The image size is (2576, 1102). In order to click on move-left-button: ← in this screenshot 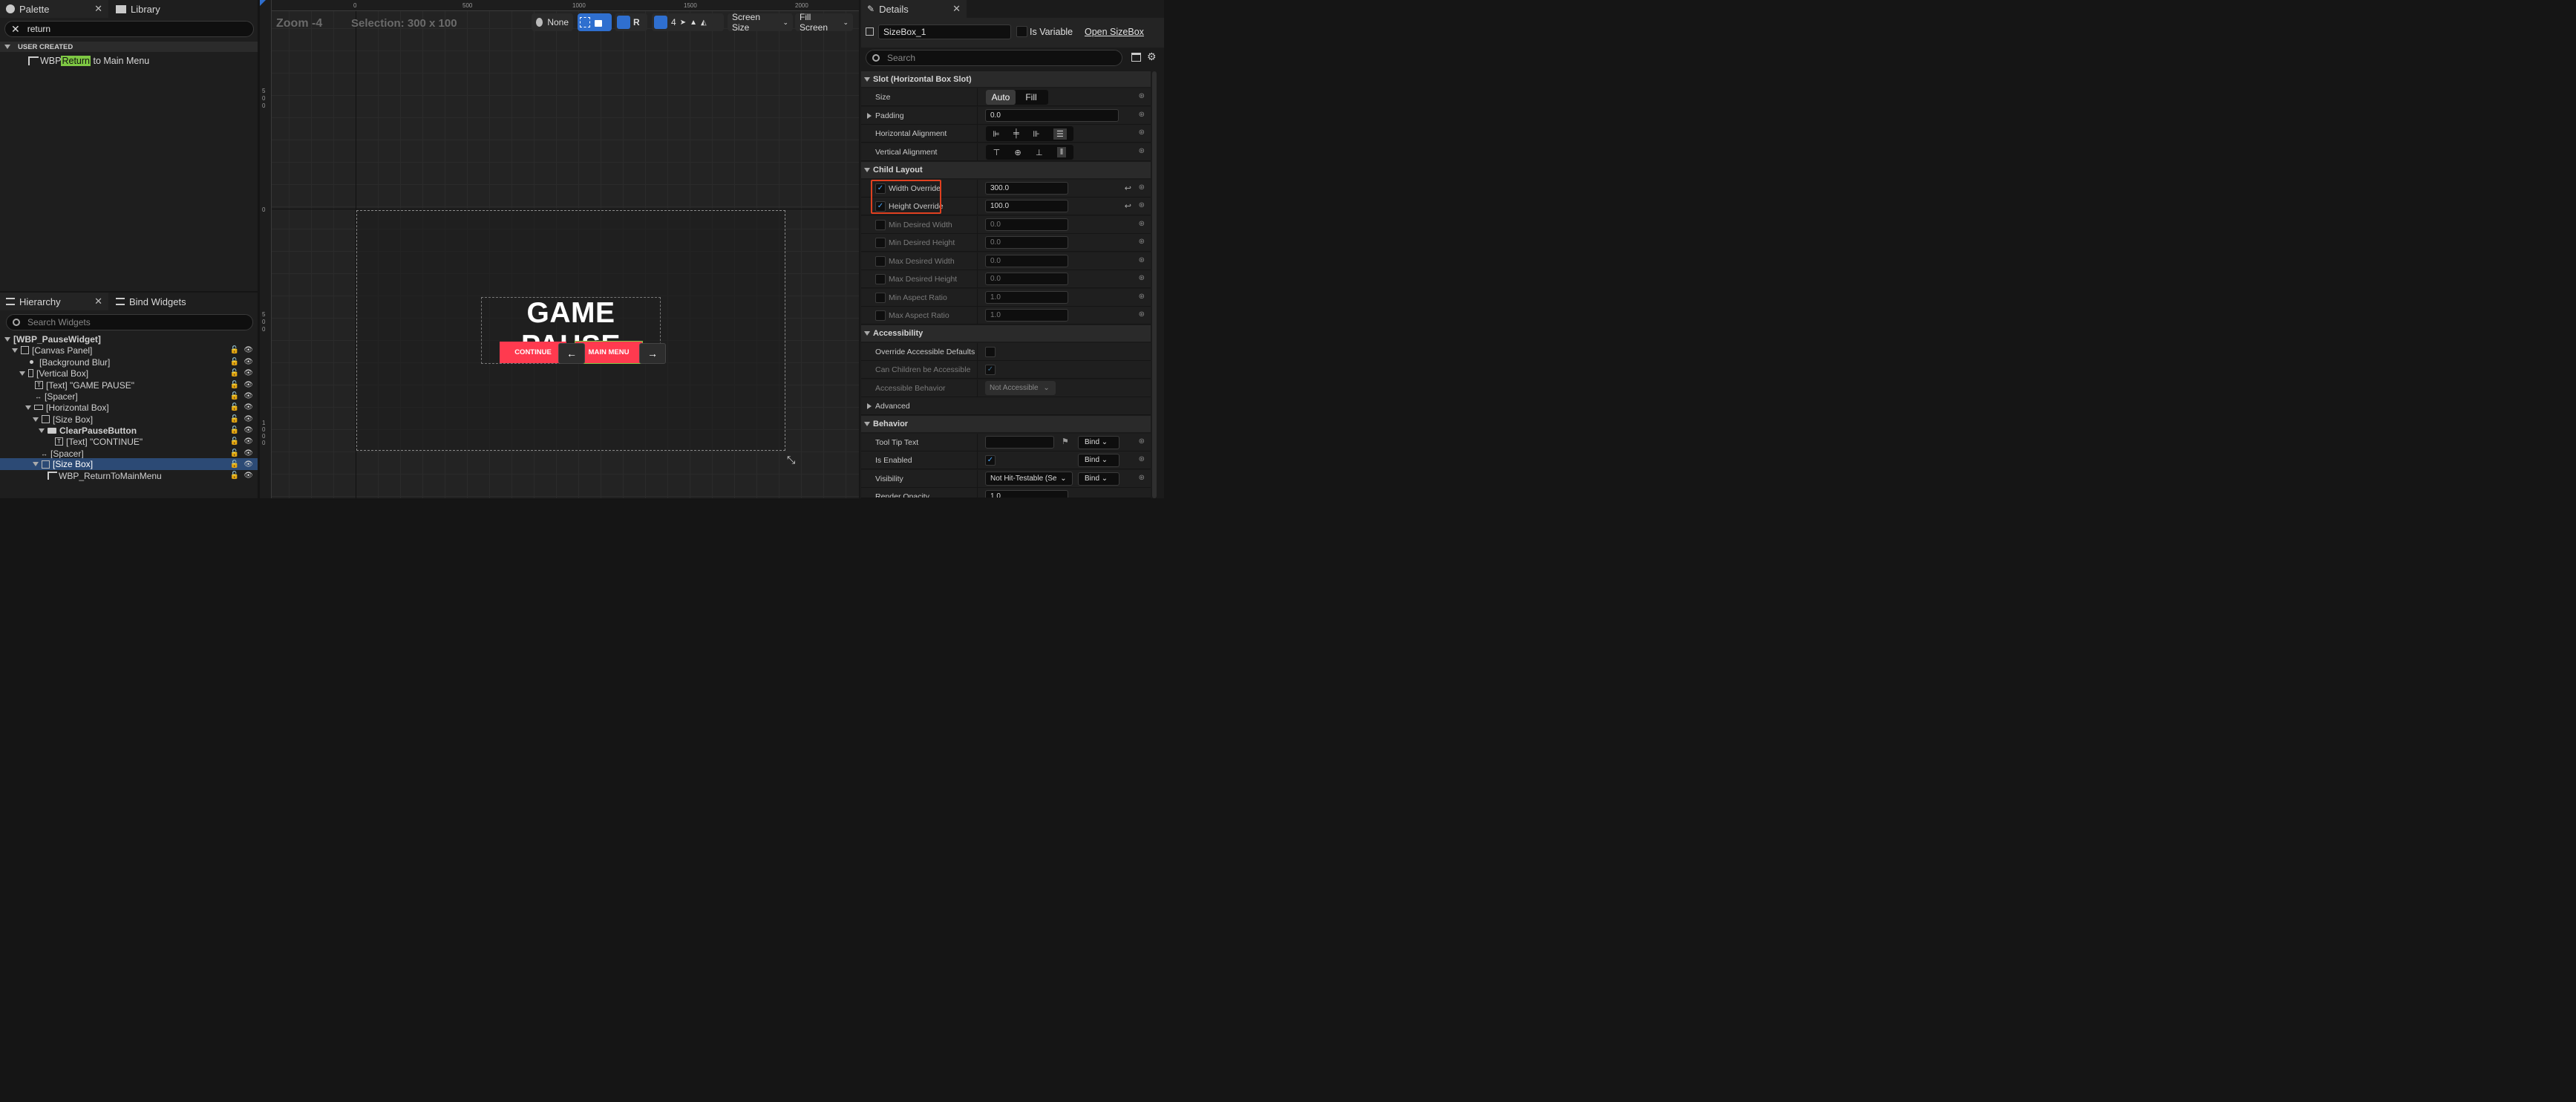, I will do `click(571, 353)`.